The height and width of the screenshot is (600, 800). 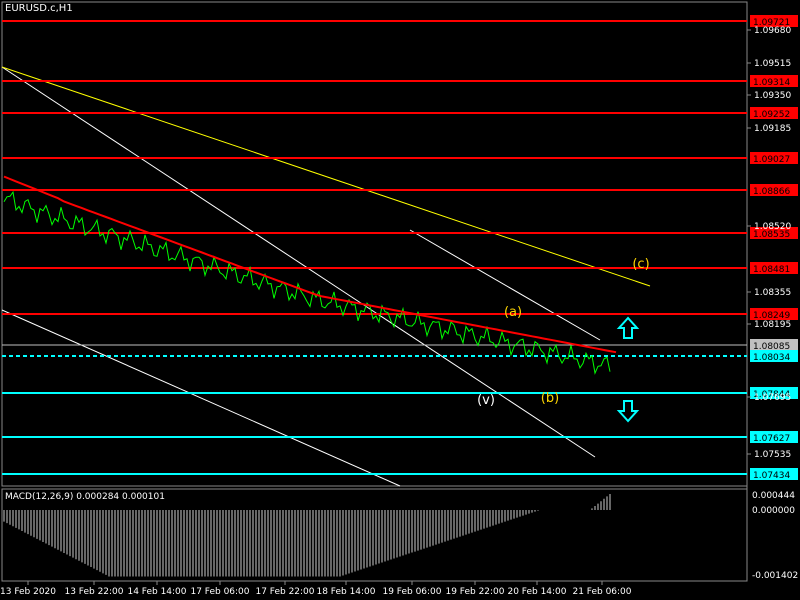 What do you see at coordinates (775, 576) in the screenshot?
I see `macd-tick-label: -0.001402` at bounding box center [775, 576].